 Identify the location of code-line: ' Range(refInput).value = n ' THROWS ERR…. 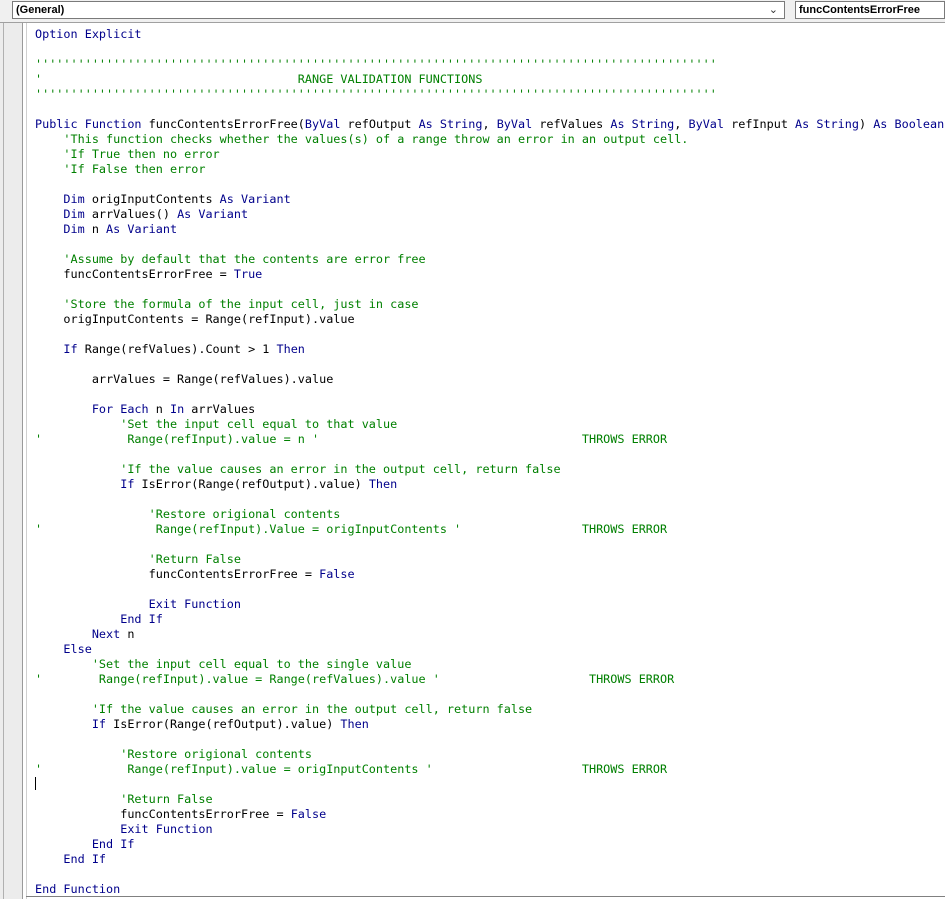
(487, 439).